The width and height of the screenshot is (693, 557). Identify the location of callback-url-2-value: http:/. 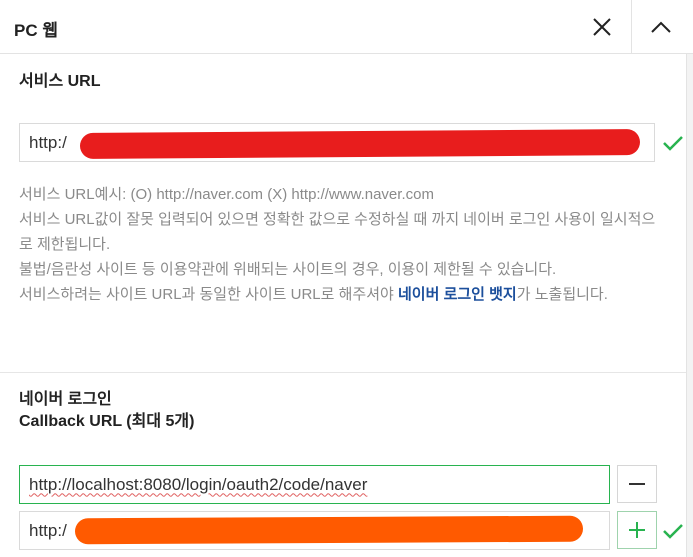
(48, 530).